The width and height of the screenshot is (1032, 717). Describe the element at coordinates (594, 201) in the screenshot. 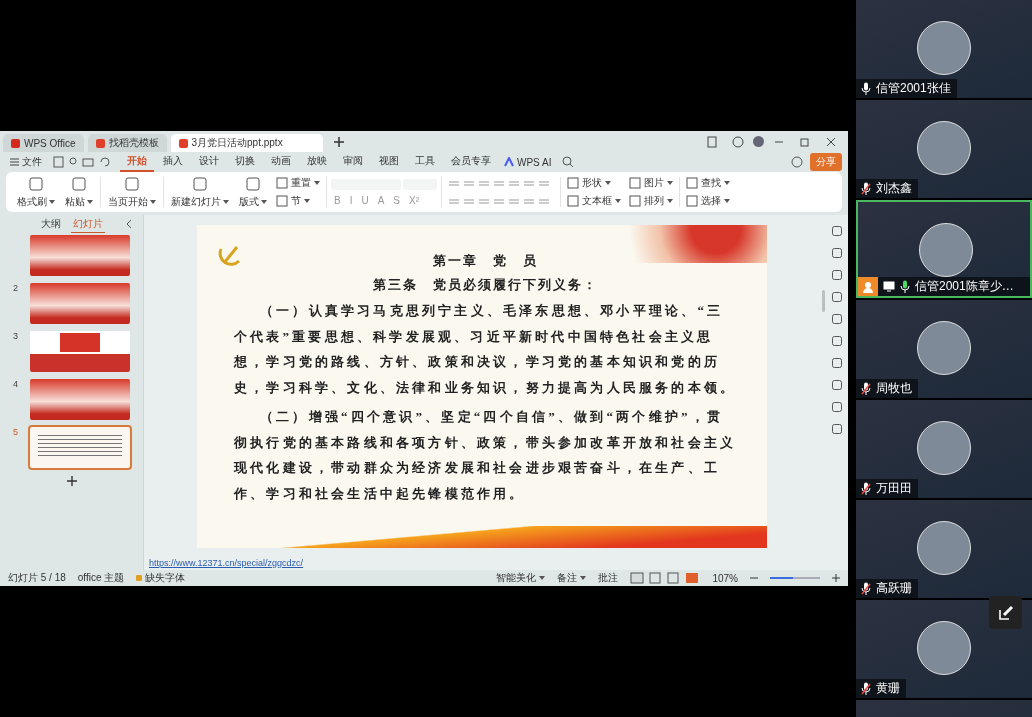

I see `ribbon-button: 文本框` at that location.